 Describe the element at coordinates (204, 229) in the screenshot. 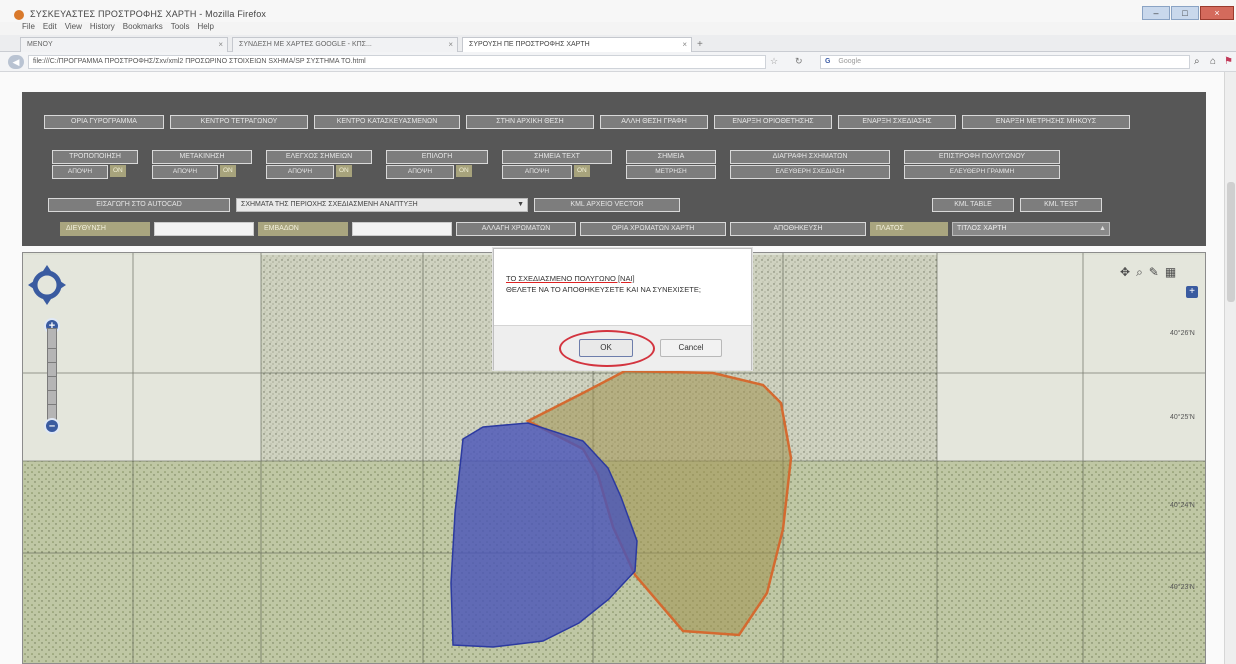

I see `direction-field` at that location.